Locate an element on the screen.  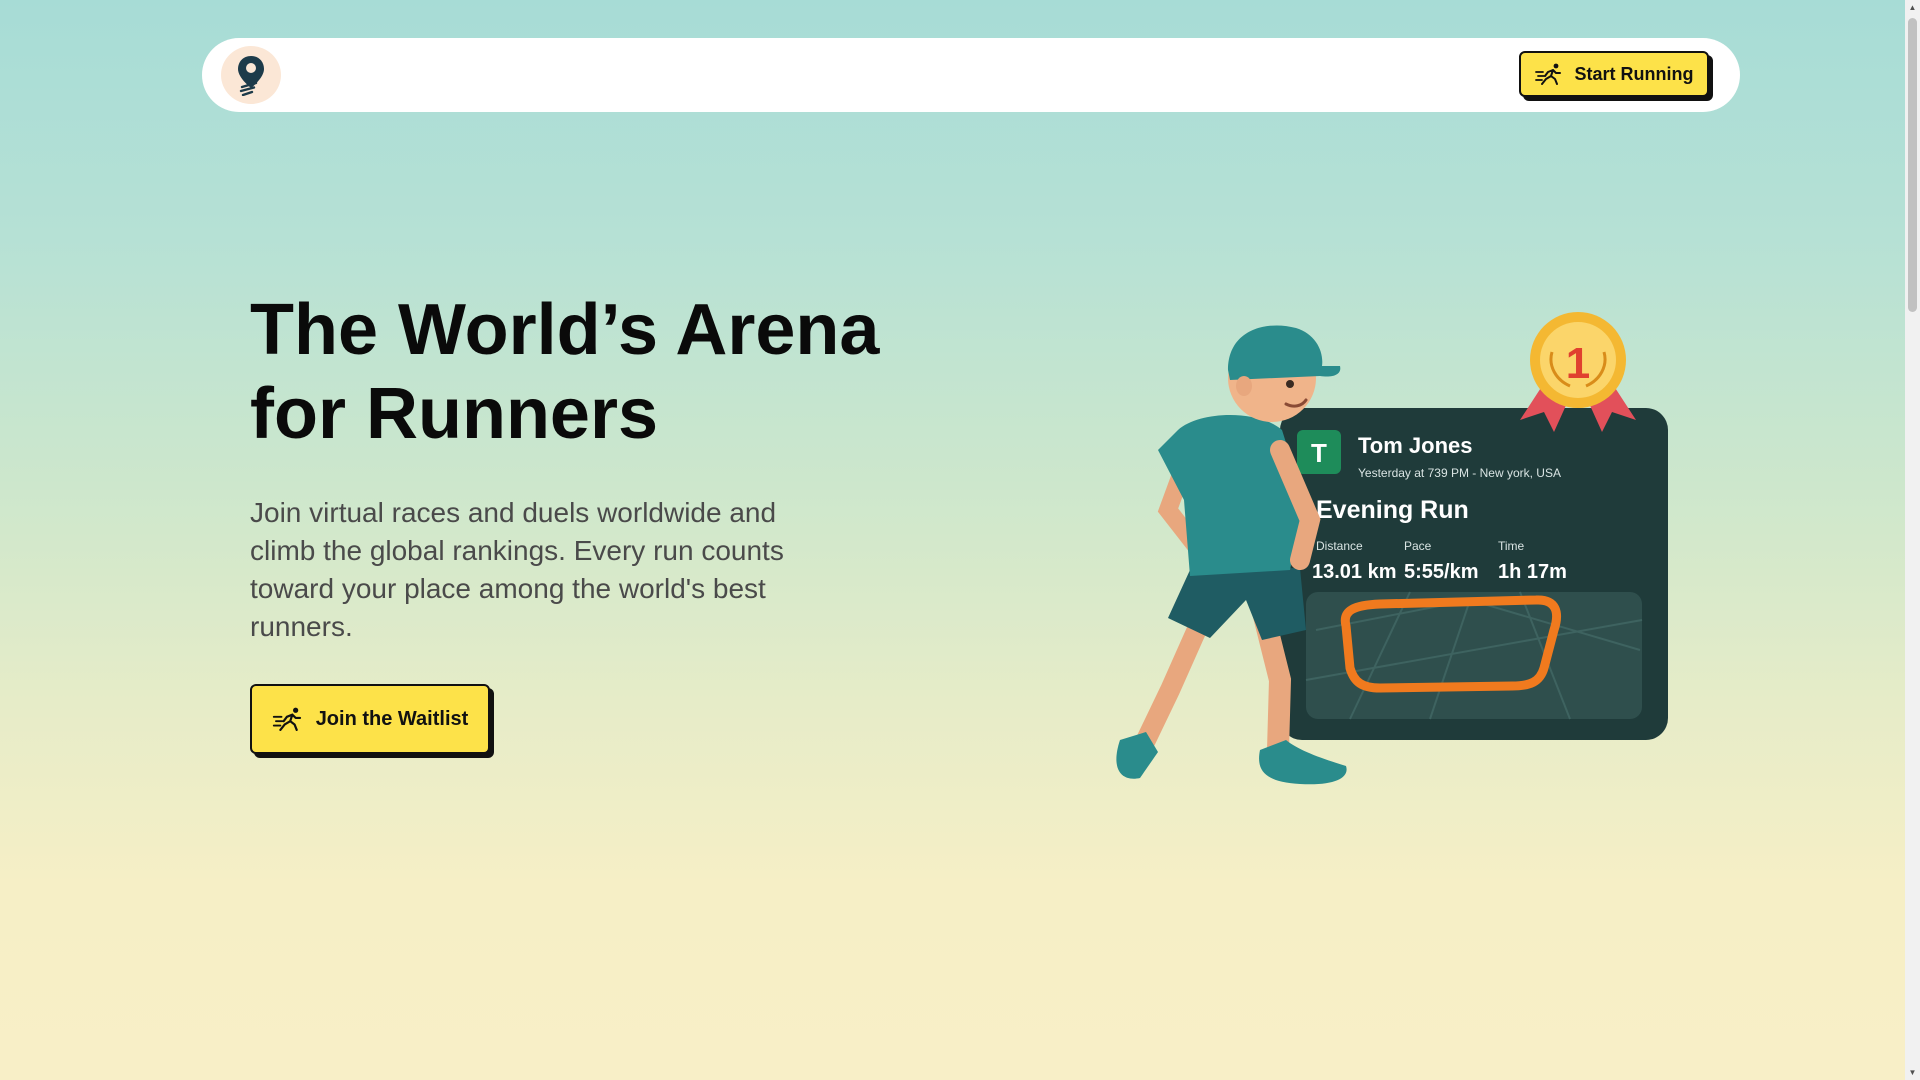
hero-title-line2: for Runners is located at coordinates (454, 414).